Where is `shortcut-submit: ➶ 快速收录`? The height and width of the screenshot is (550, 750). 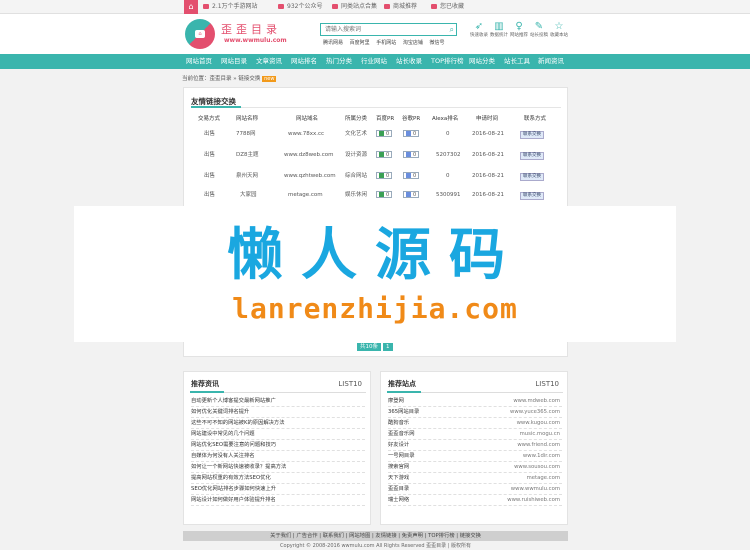 shortcut-submit: ➶ 快速收录 is located at coordinates (479, 30).